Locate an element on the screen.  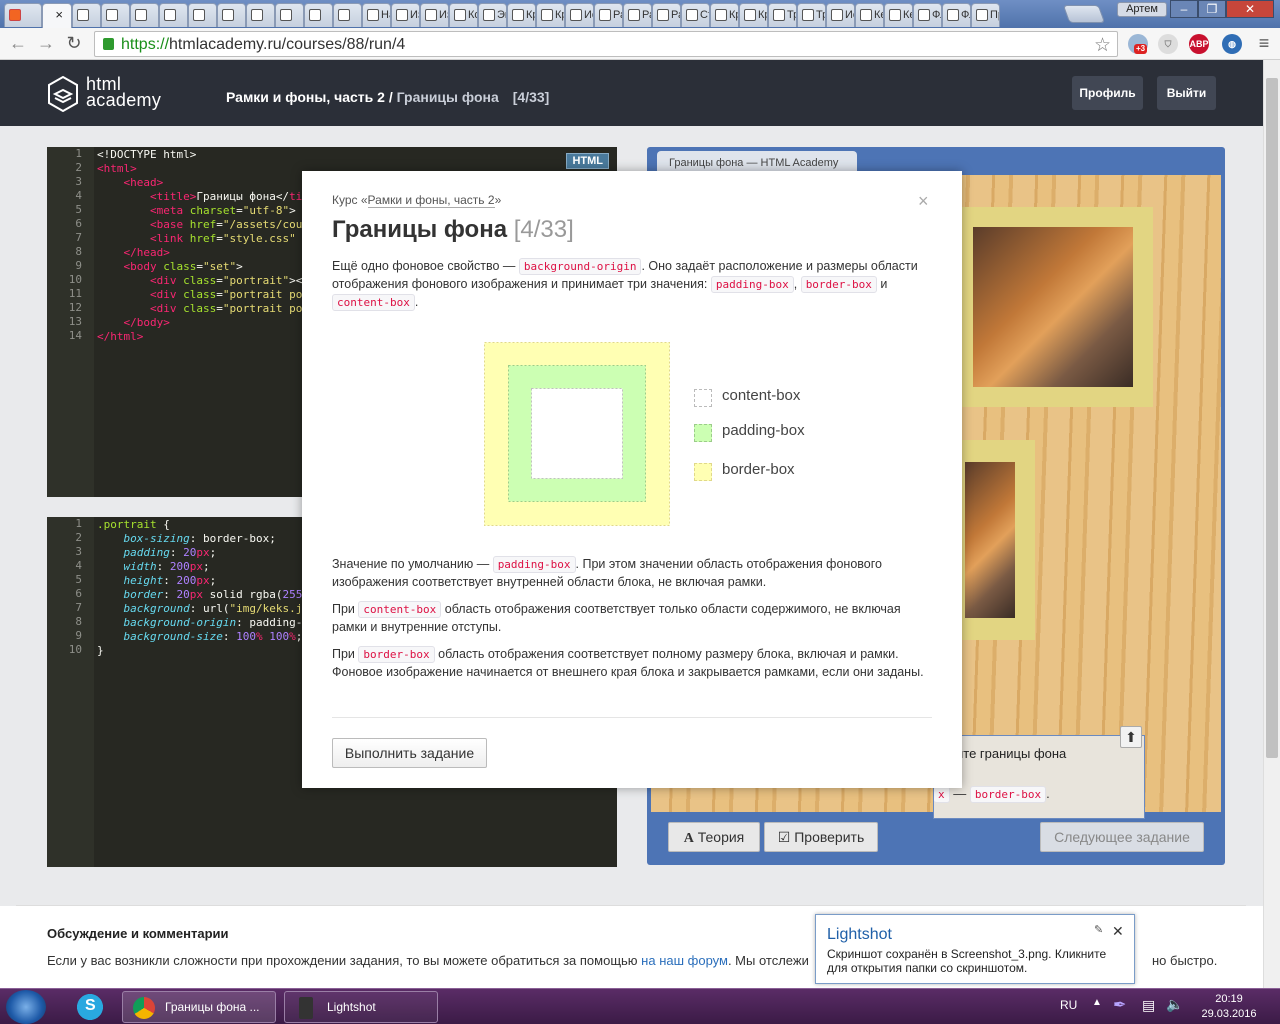
close-tab-icon: × is located at coordinates (59, 14).